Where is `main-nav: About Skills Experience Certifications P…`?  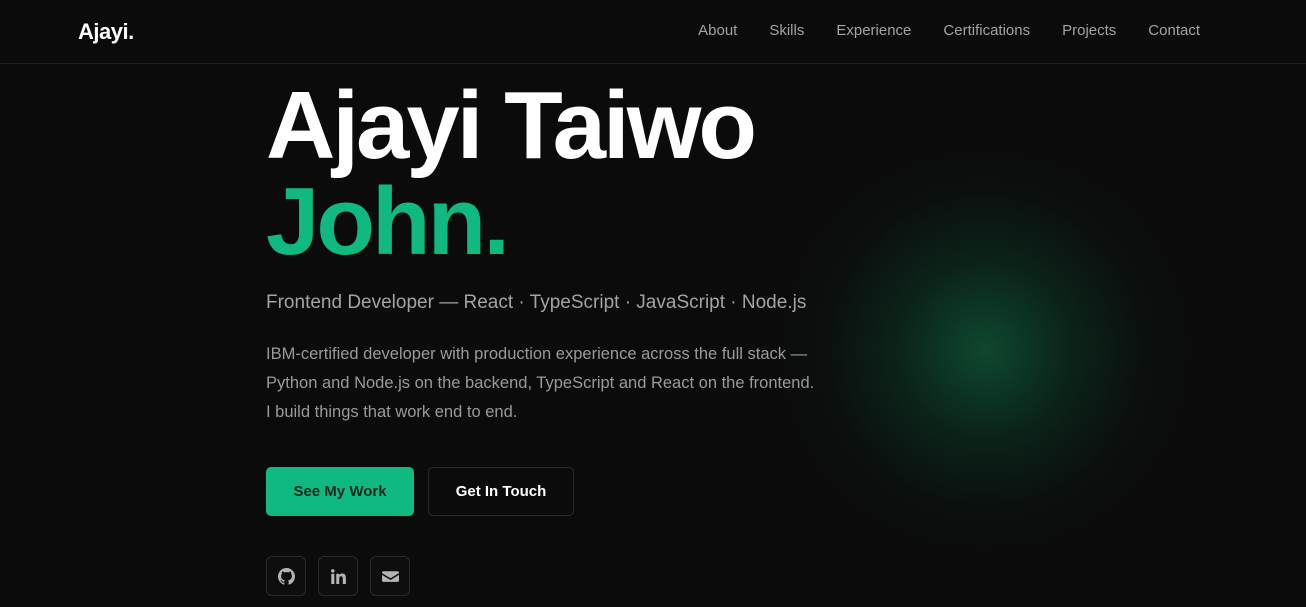
main-nav: About Skills Experience Certifications P… is located at coordinates (949, 30).